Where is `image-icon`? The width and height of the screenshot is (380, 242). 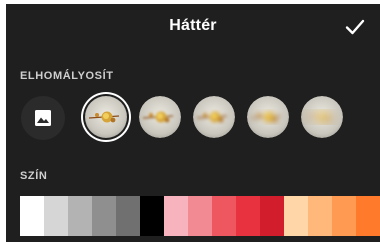 image-icon is located at coordinates (43, 118).